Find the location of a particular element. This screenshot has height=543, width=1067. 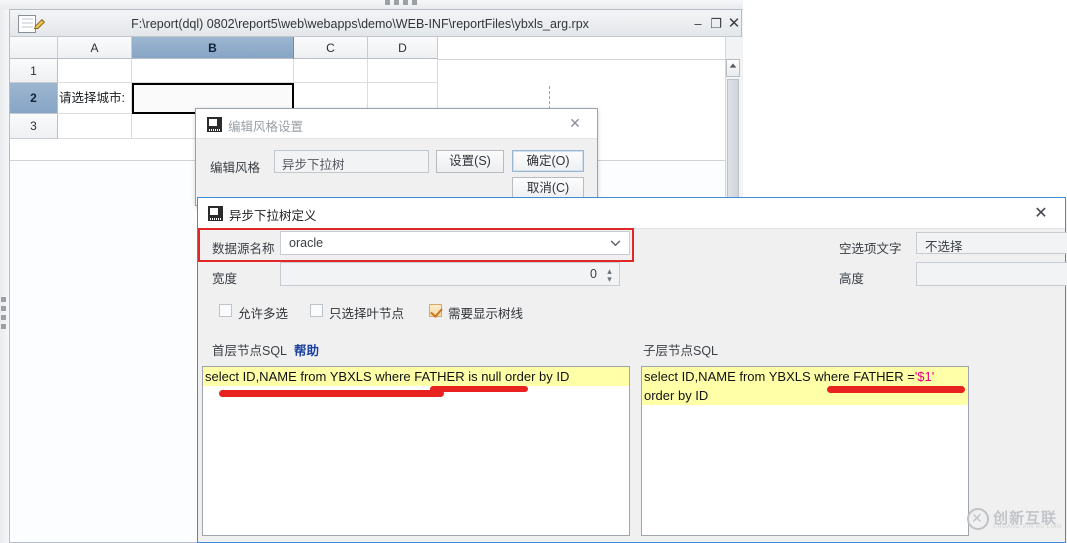

style-ok-button: 确定(O) is located at coordinates (548, 161).